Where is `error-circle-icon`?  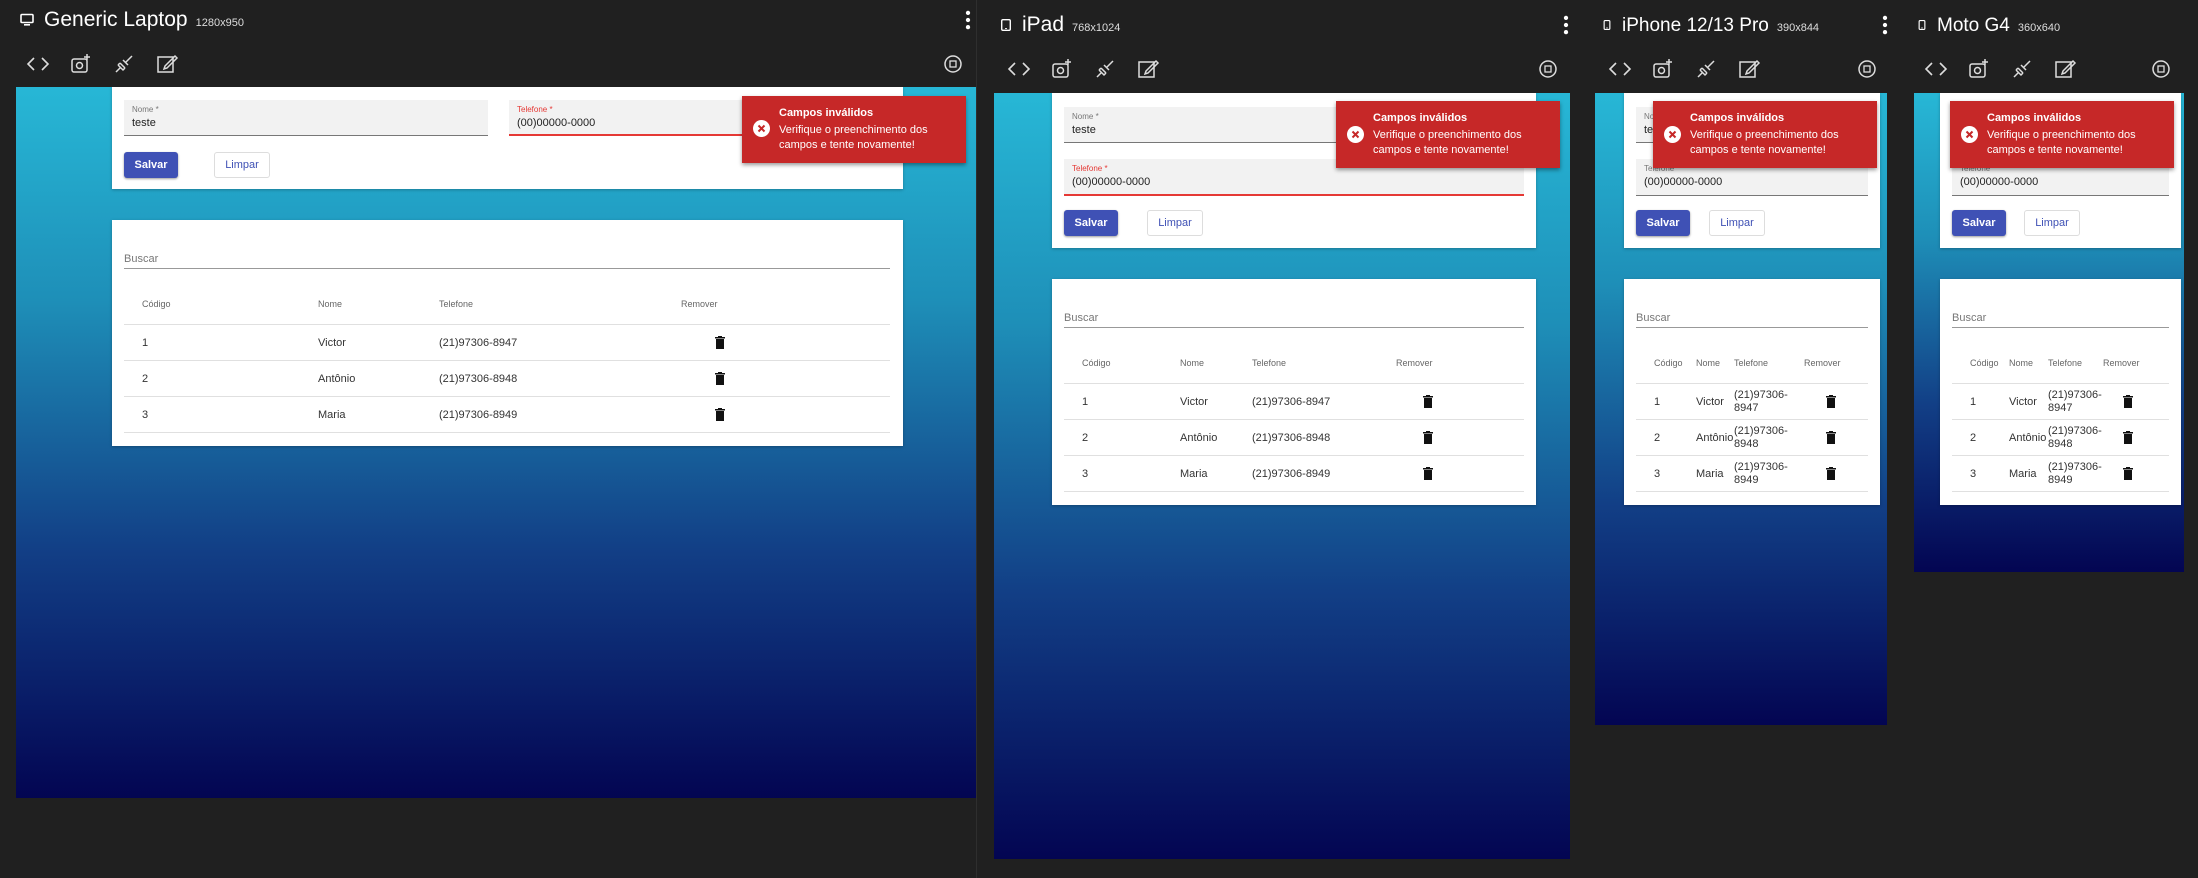
error-circle-icon is located at coordinates (761, 128).